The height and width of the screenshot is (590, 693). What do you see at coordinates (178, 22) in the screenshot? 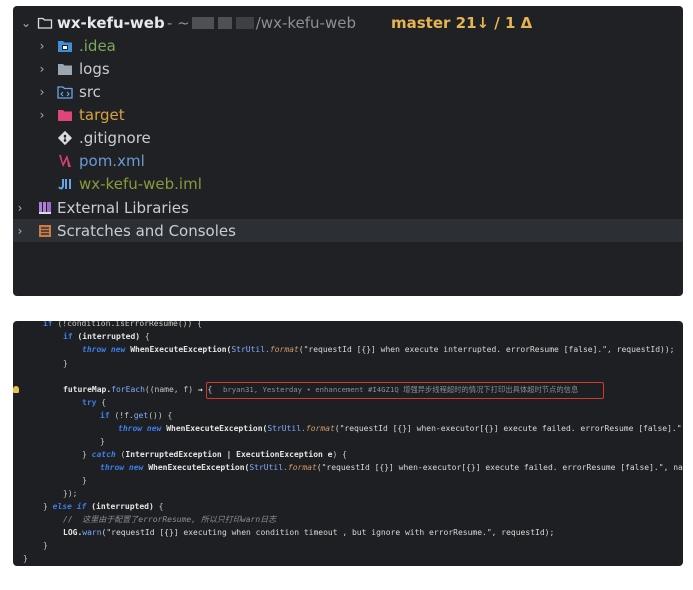
I see `root-path-prefix: - ~` at bounding box center [178, 22].